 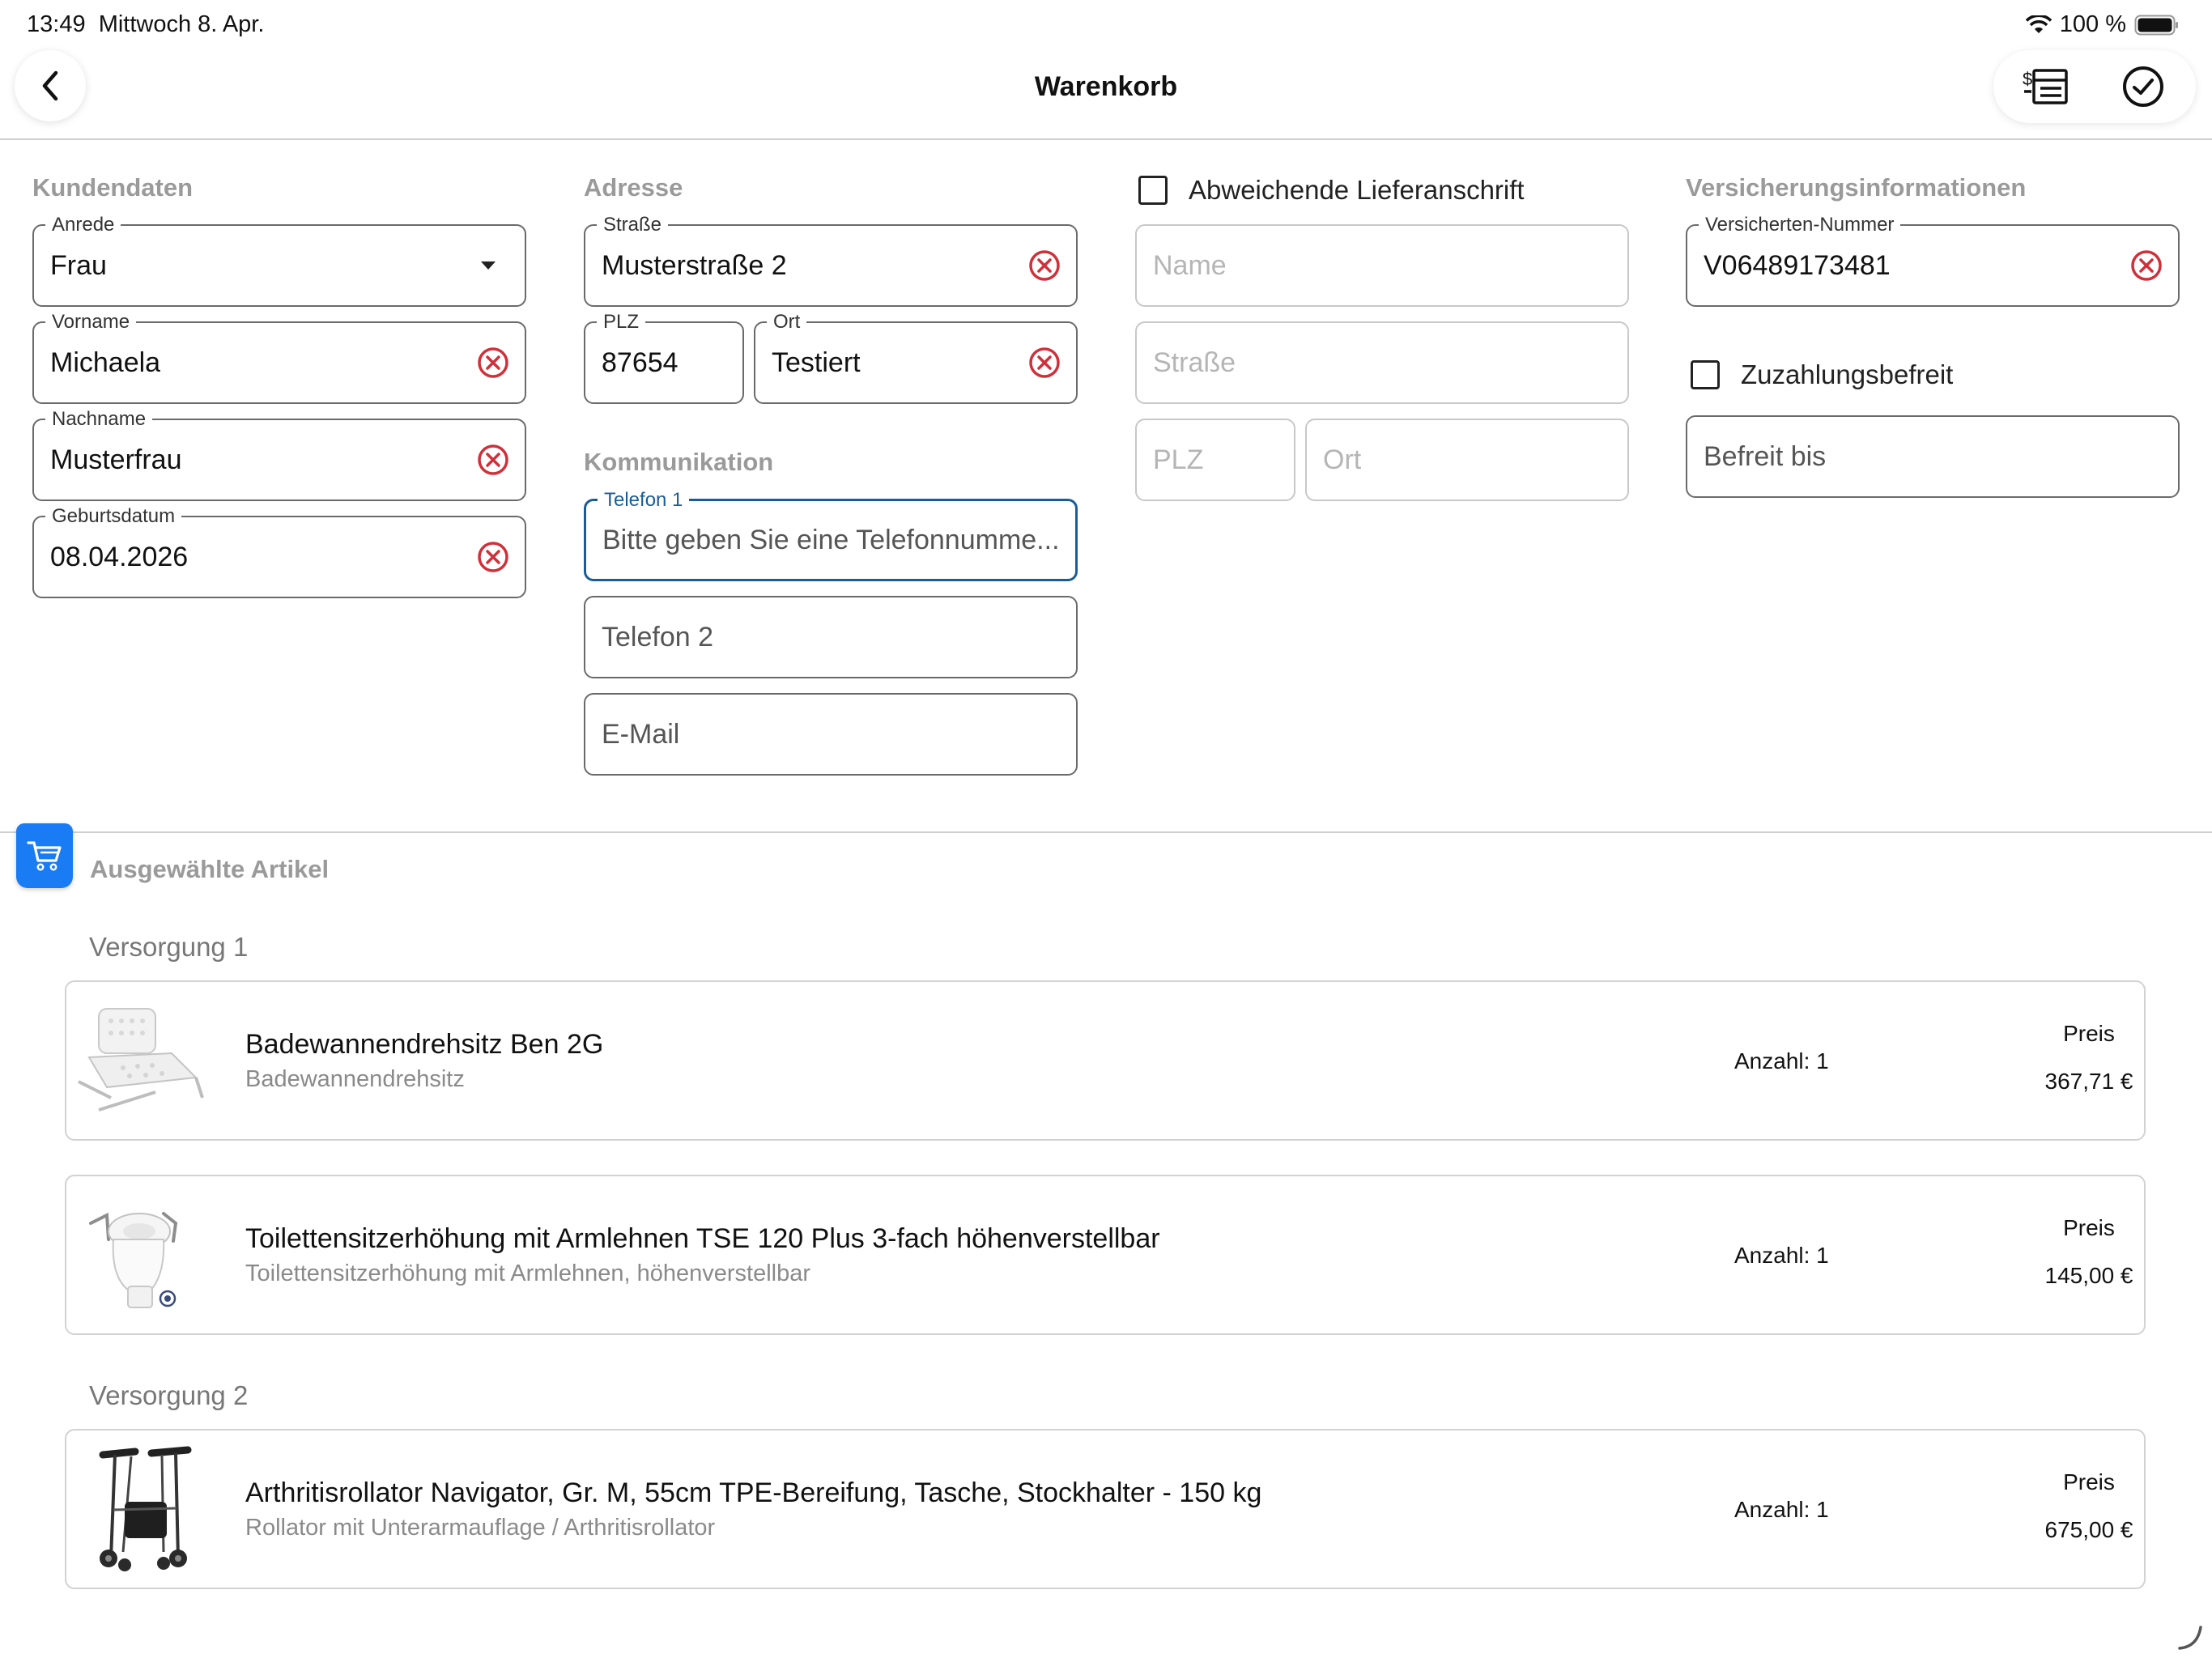 I want to click on strasse-field: Straße Musterstraße 2, so click(x=831, y=261).